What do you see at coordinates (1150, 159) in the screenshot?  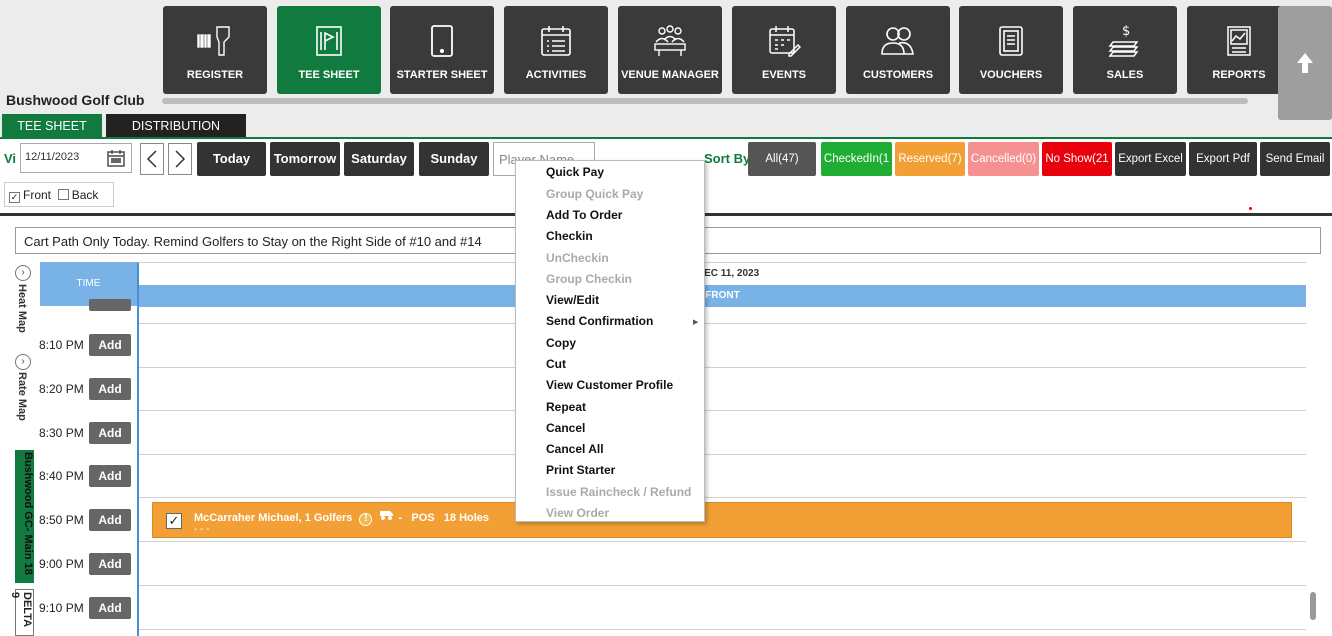 I see `export-excel-button: Export Excel` at bounding box center [1150, 159].